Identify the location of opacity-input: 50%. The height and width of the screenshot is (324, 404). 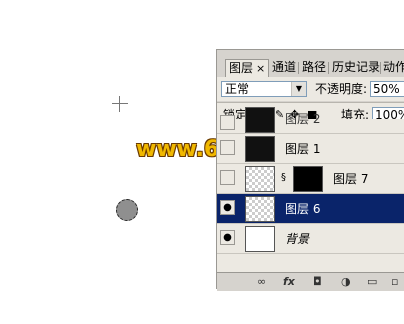
(387, 89).